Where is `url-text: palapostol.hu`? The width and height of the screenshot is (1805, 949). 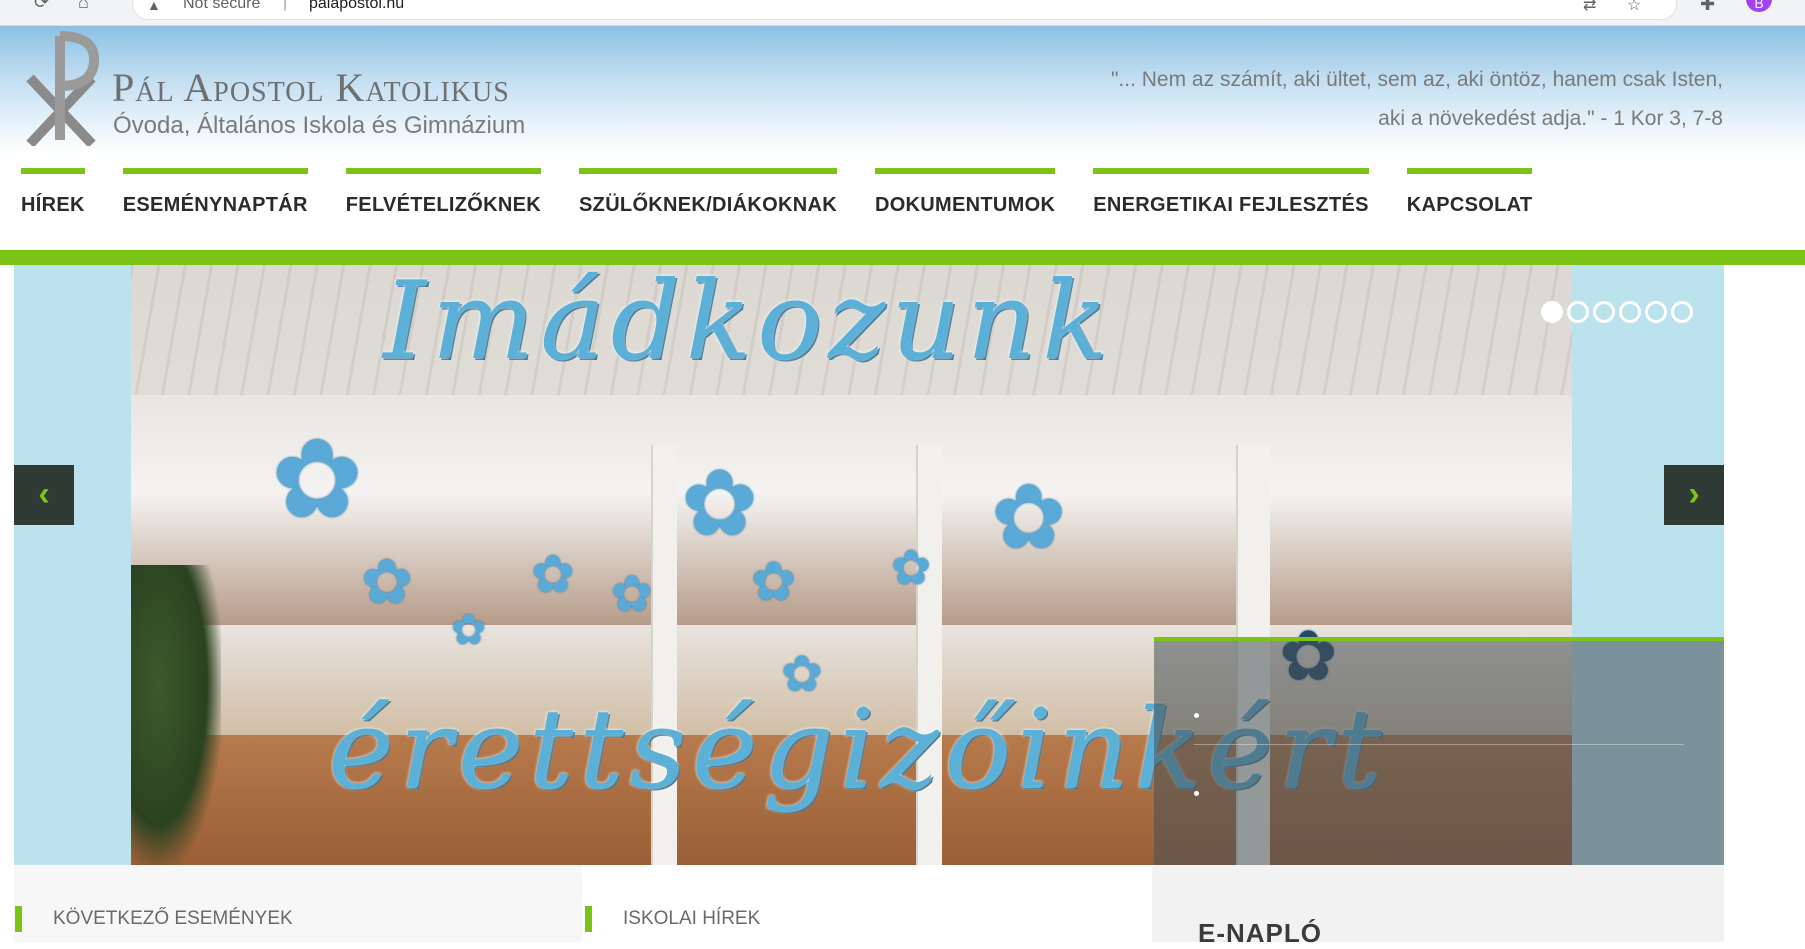 url-text: palapostol.hu is located at coordinates (356, 6).